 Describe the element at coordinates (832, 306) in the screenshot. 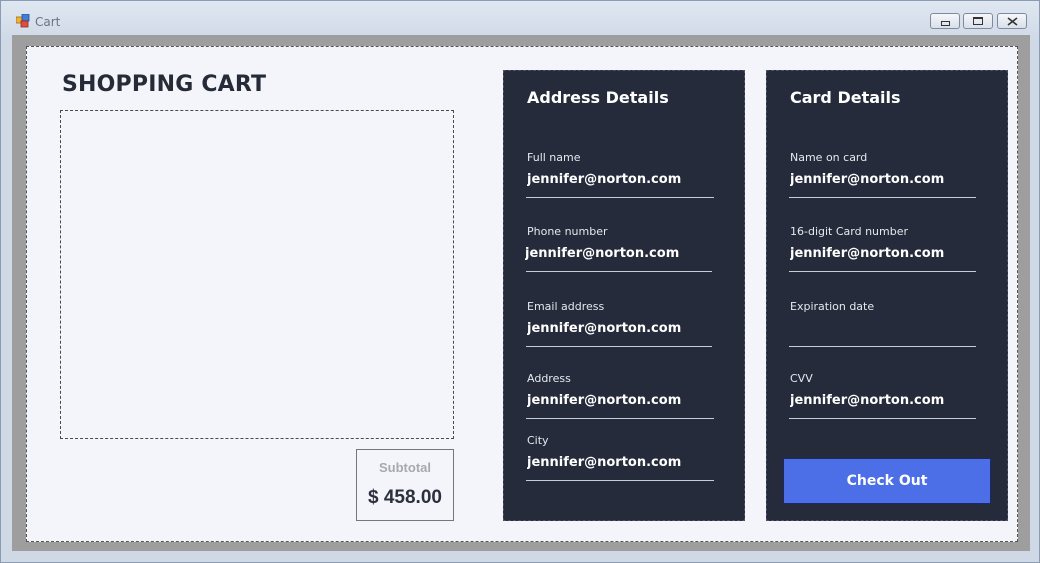

I see `expiration-date-label: Expiration date` at that location.